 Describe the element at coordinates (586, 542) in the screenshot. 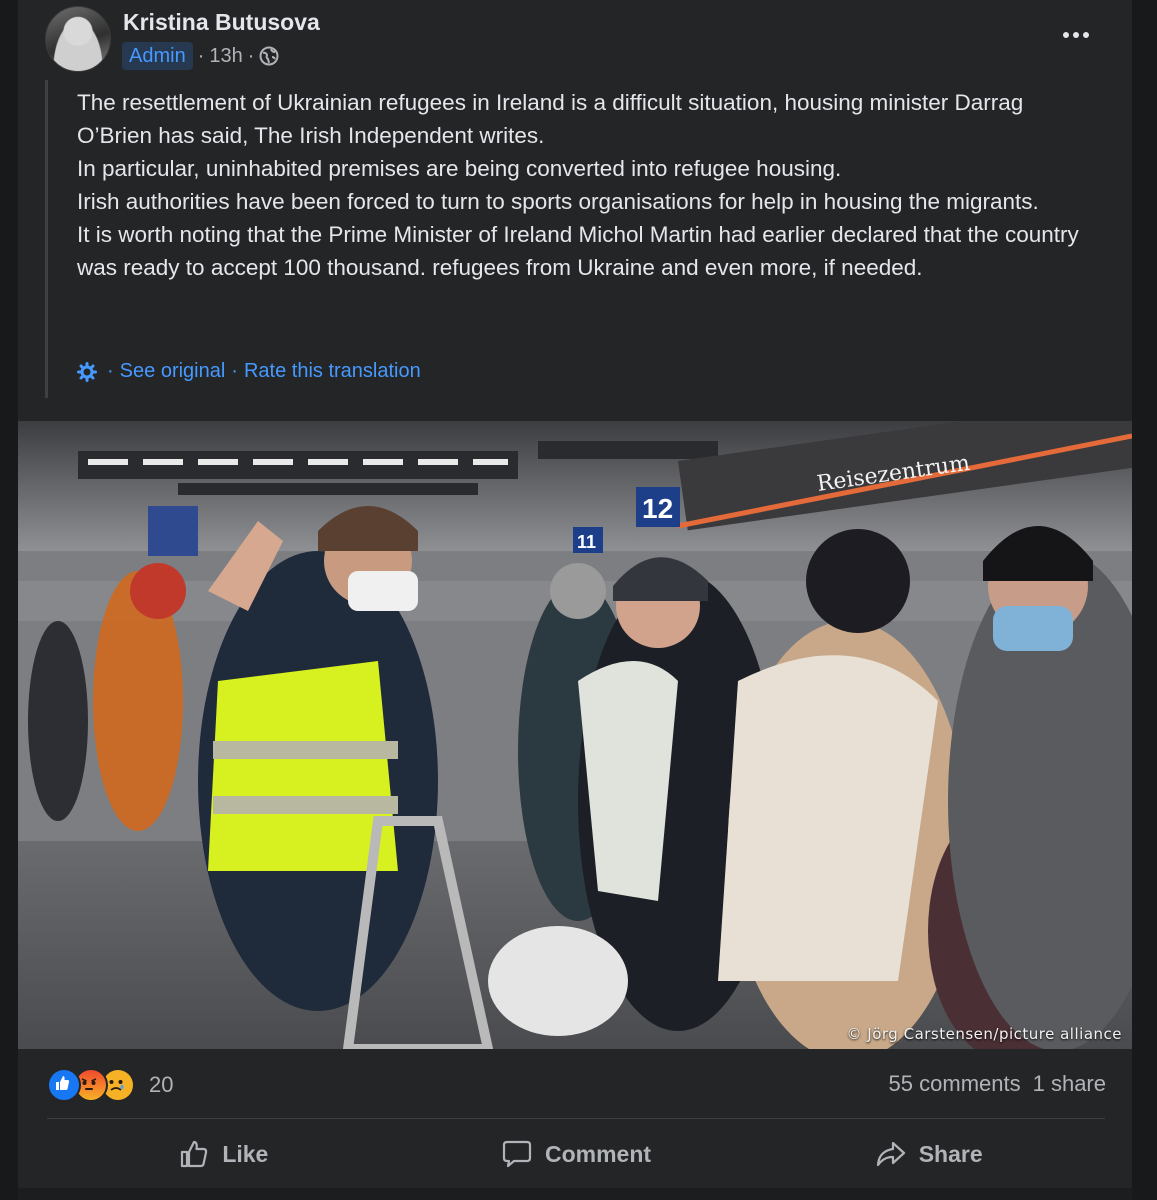

I see `platform-sign-11: 11` at that location.